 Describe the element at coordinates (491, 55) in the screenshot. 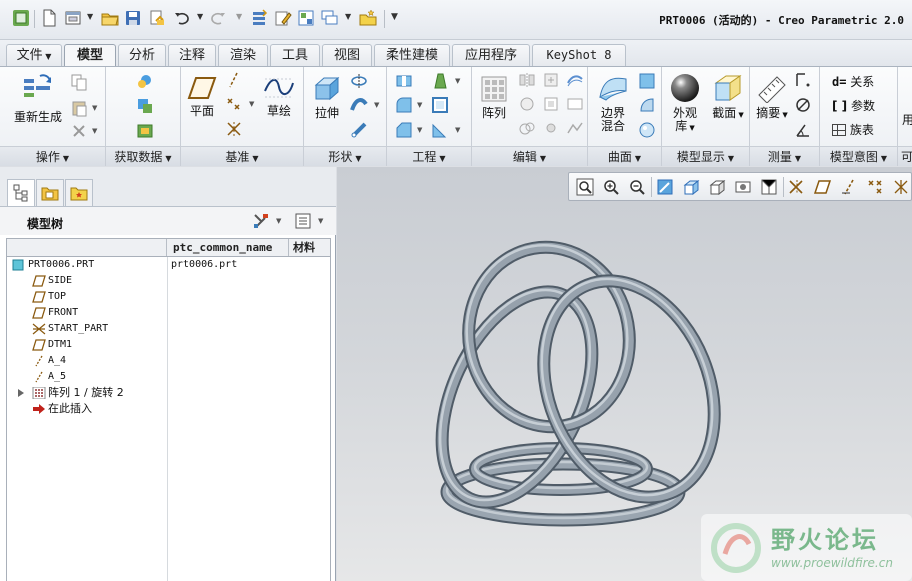

I see `tab-applications: 应用程序` at that location.